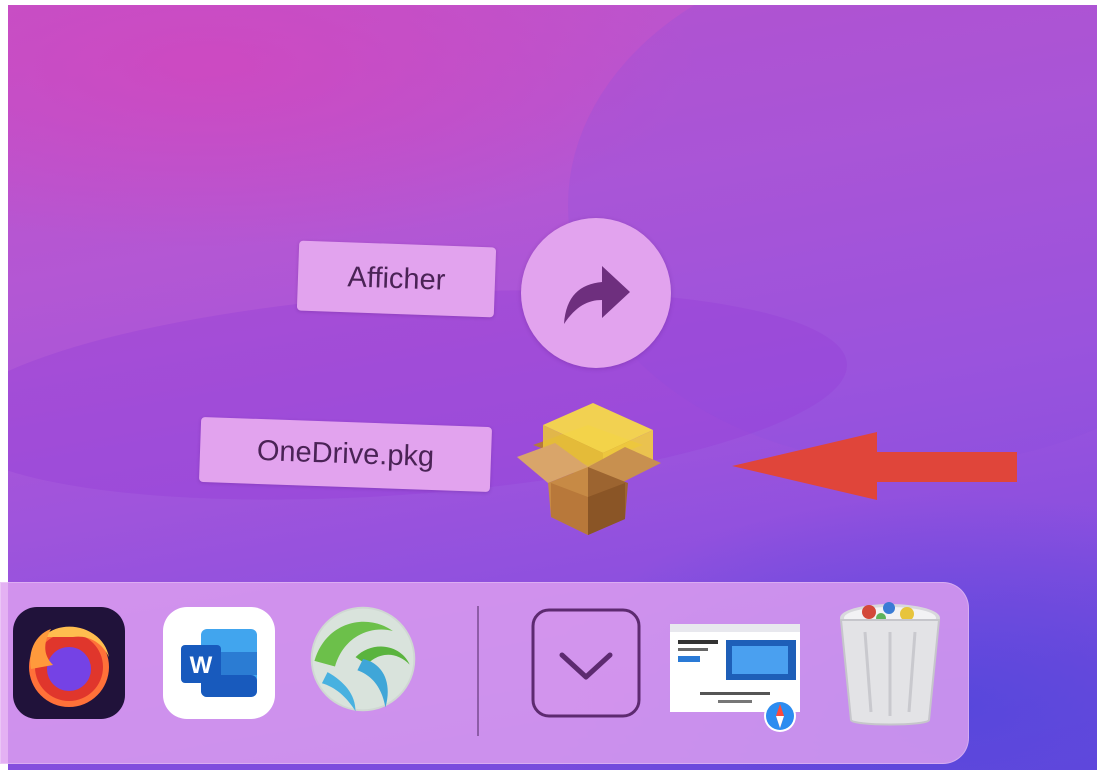 The height and width of the screenshot is (776, 1097). I want to click on afficher-label: Afficher, so click(396, 279).